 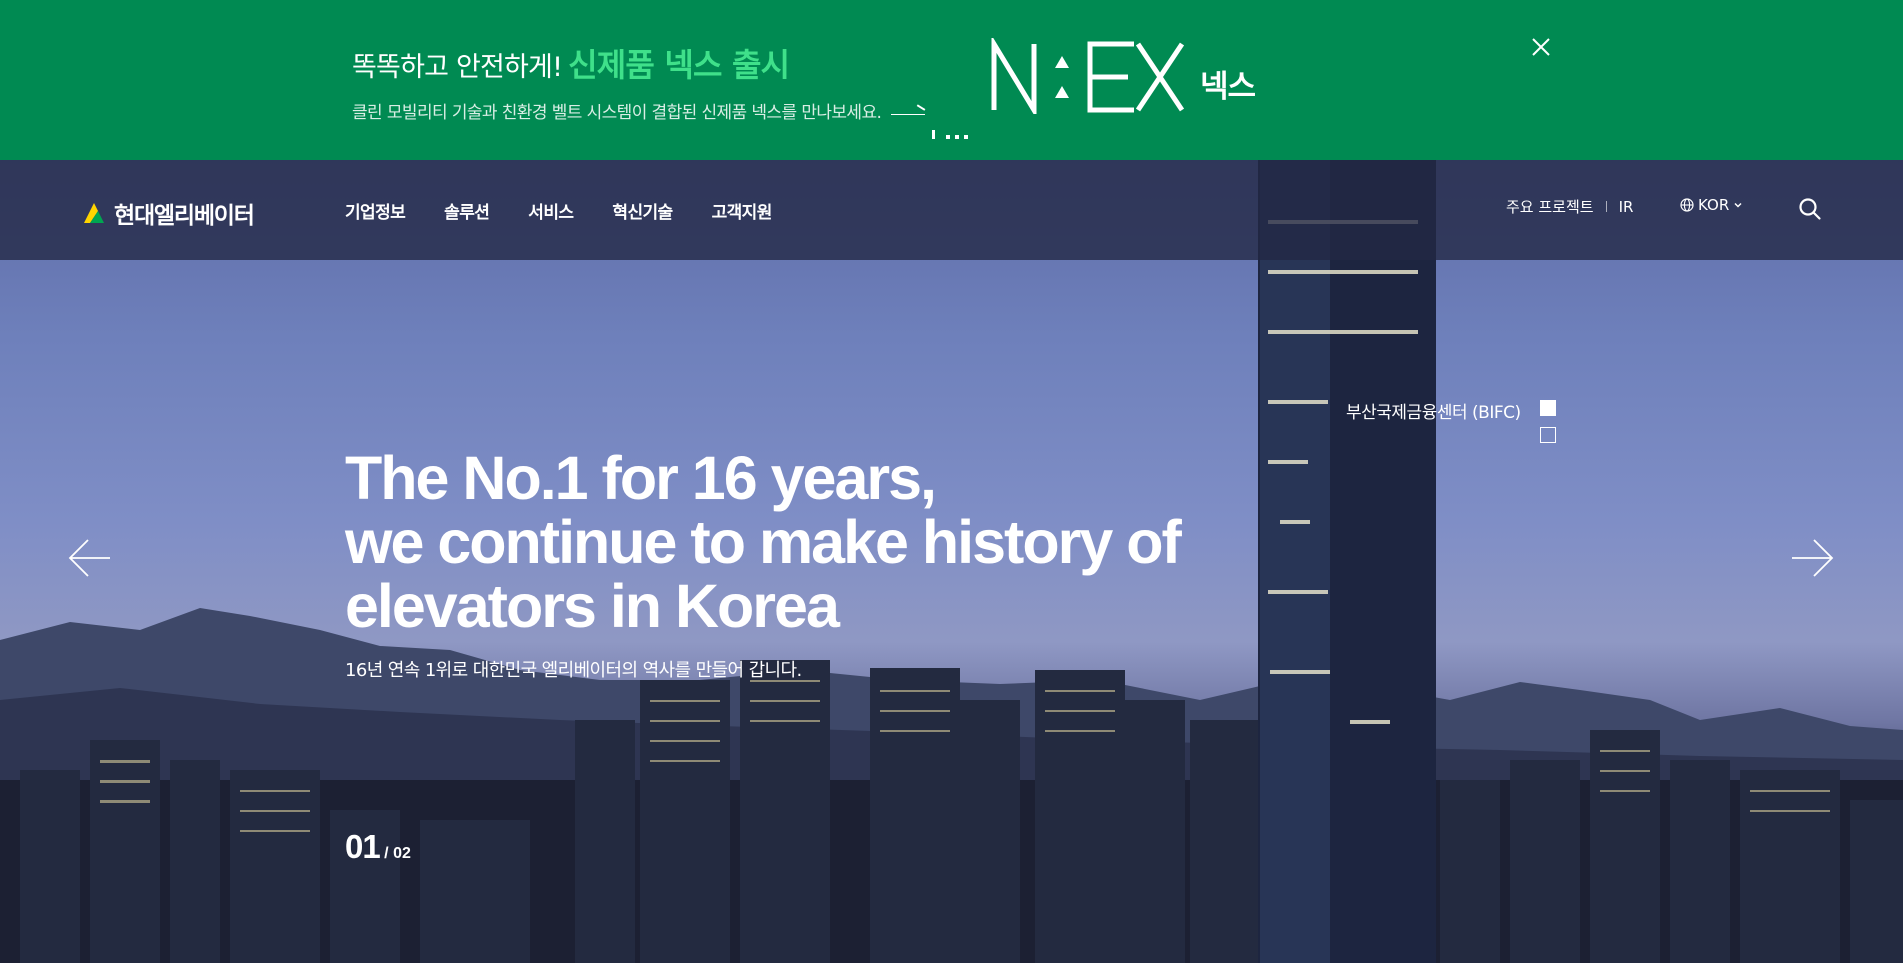 I want to click on nex-logo: 넥스, so click(x=1123, y=76).